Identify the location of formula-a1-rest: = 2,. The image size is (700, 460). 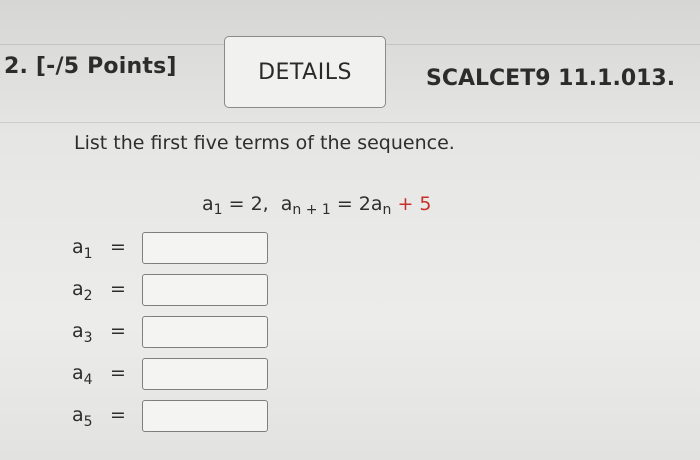
(245, 204).